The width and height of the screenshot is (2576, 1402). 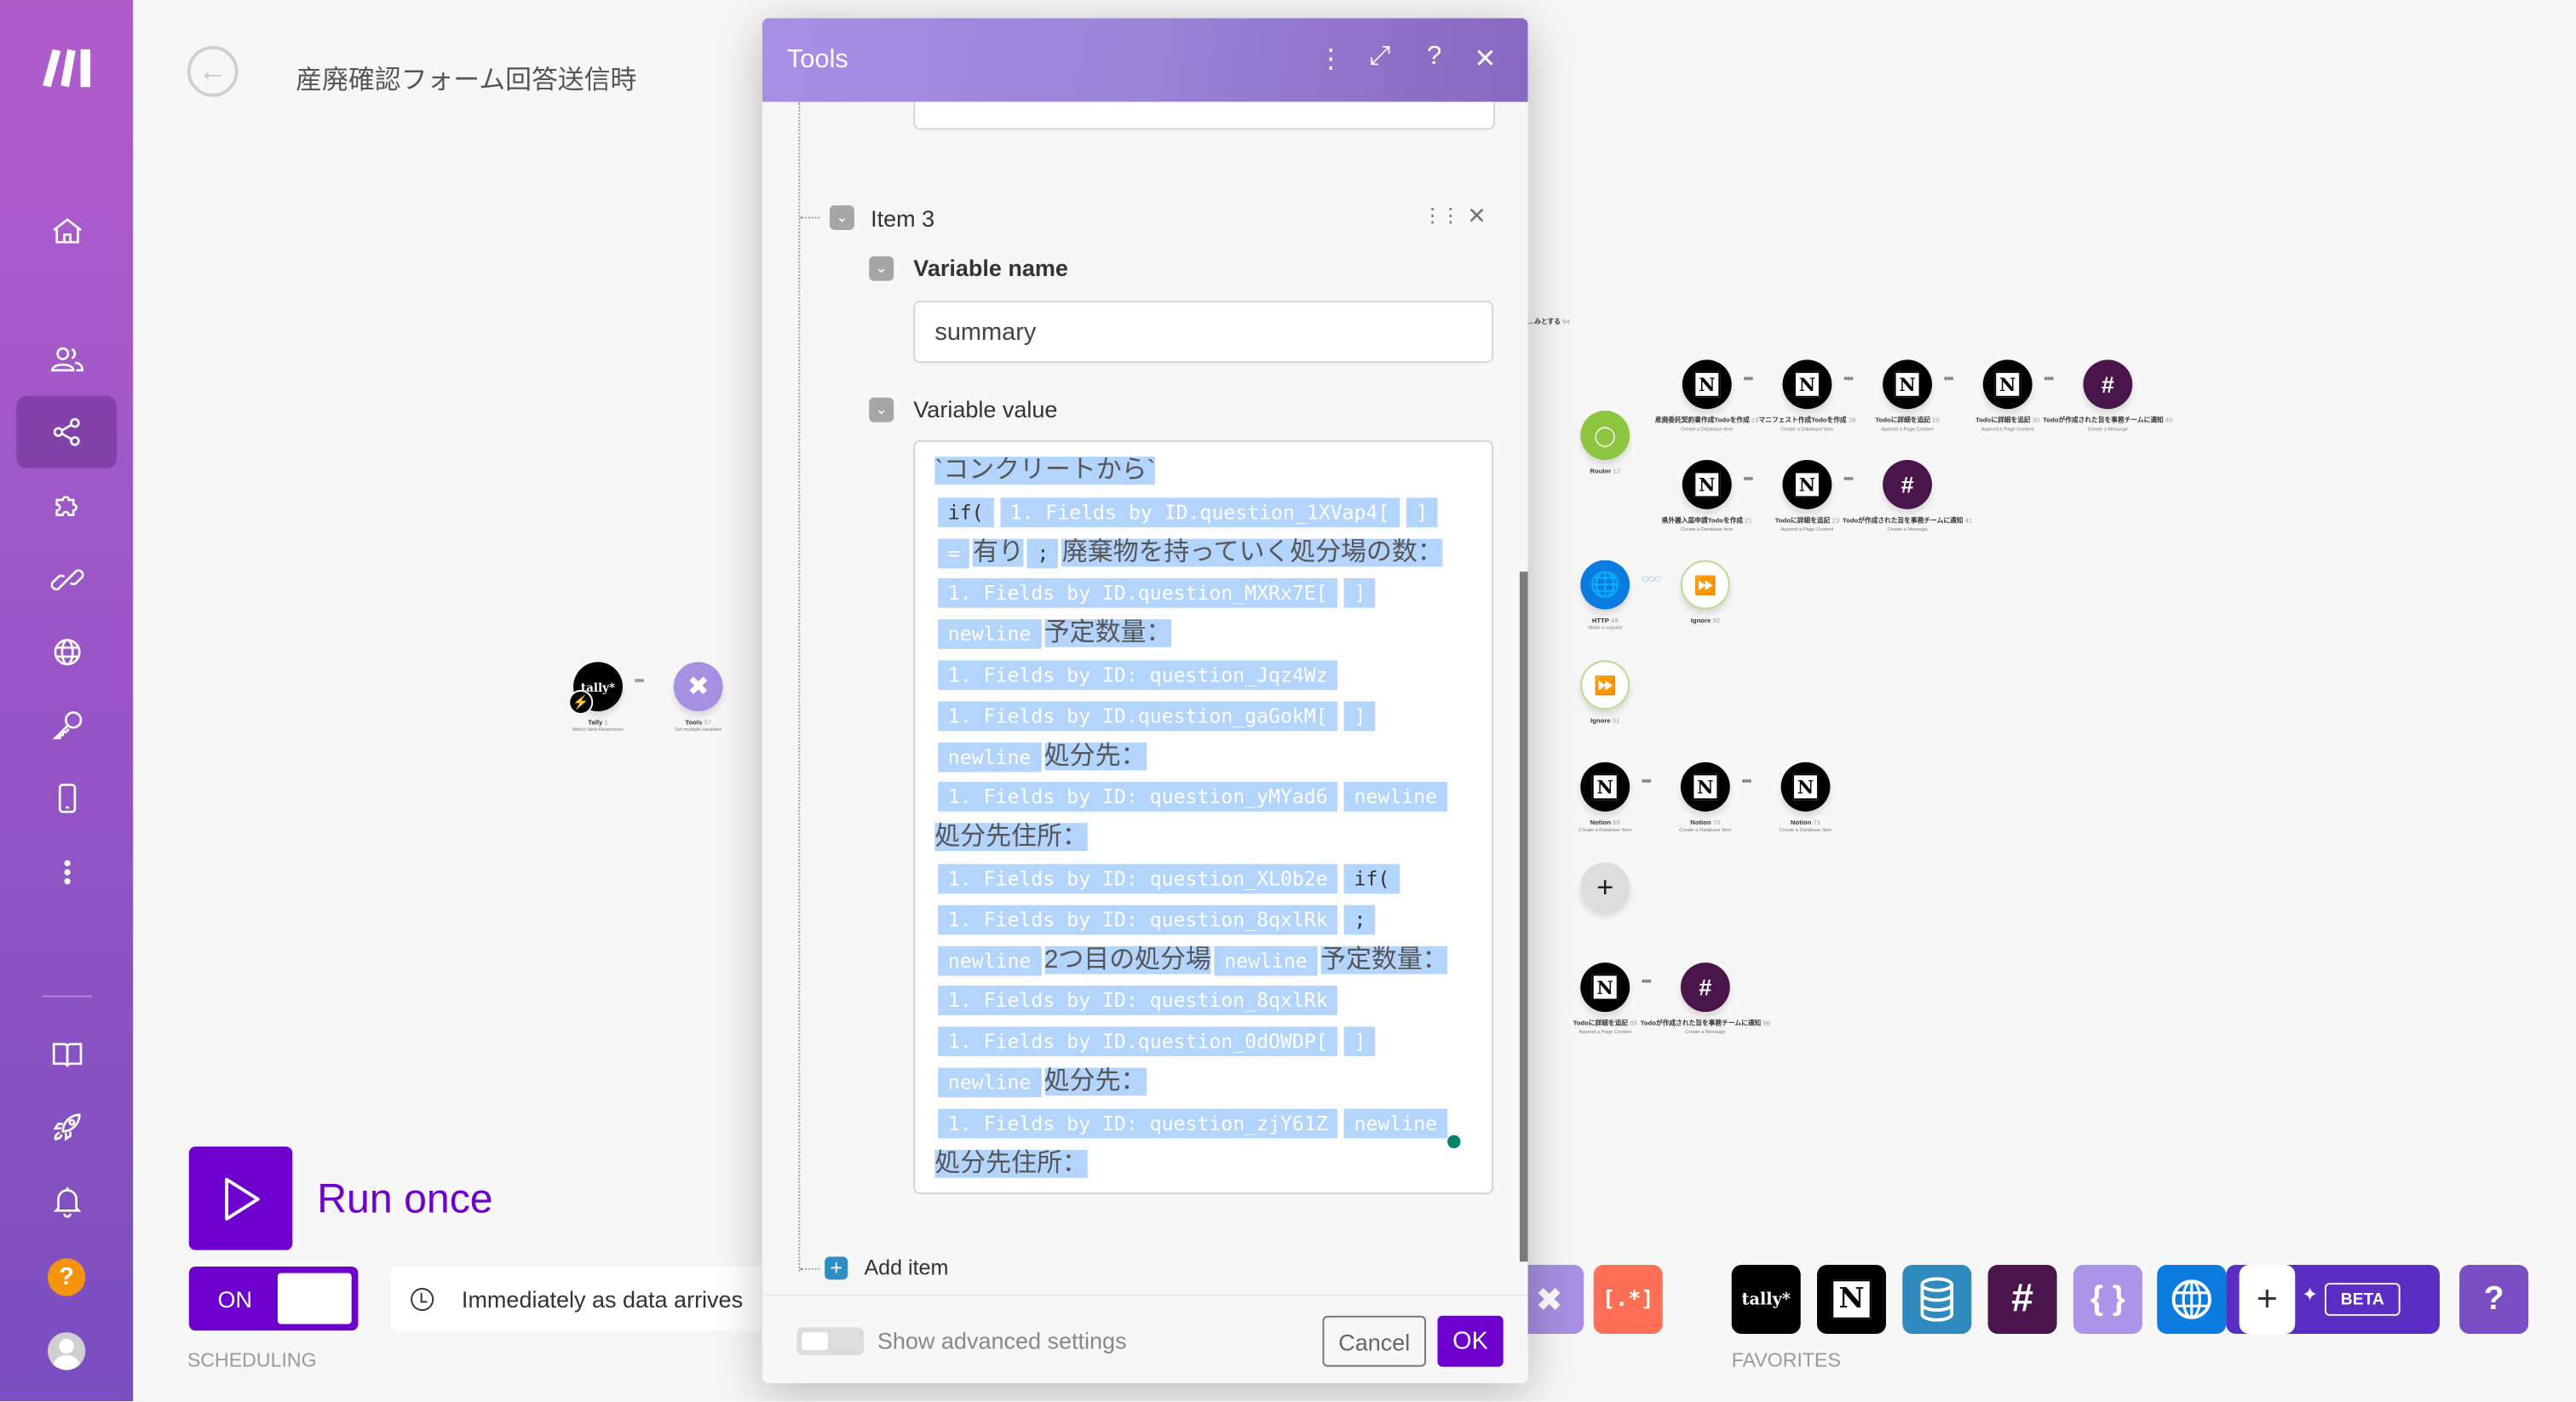 What do you see at coordinates (842, 218) in the screenshot?
I see `item-collapse-toggle: ⌄` at bounding box center [842, 218].